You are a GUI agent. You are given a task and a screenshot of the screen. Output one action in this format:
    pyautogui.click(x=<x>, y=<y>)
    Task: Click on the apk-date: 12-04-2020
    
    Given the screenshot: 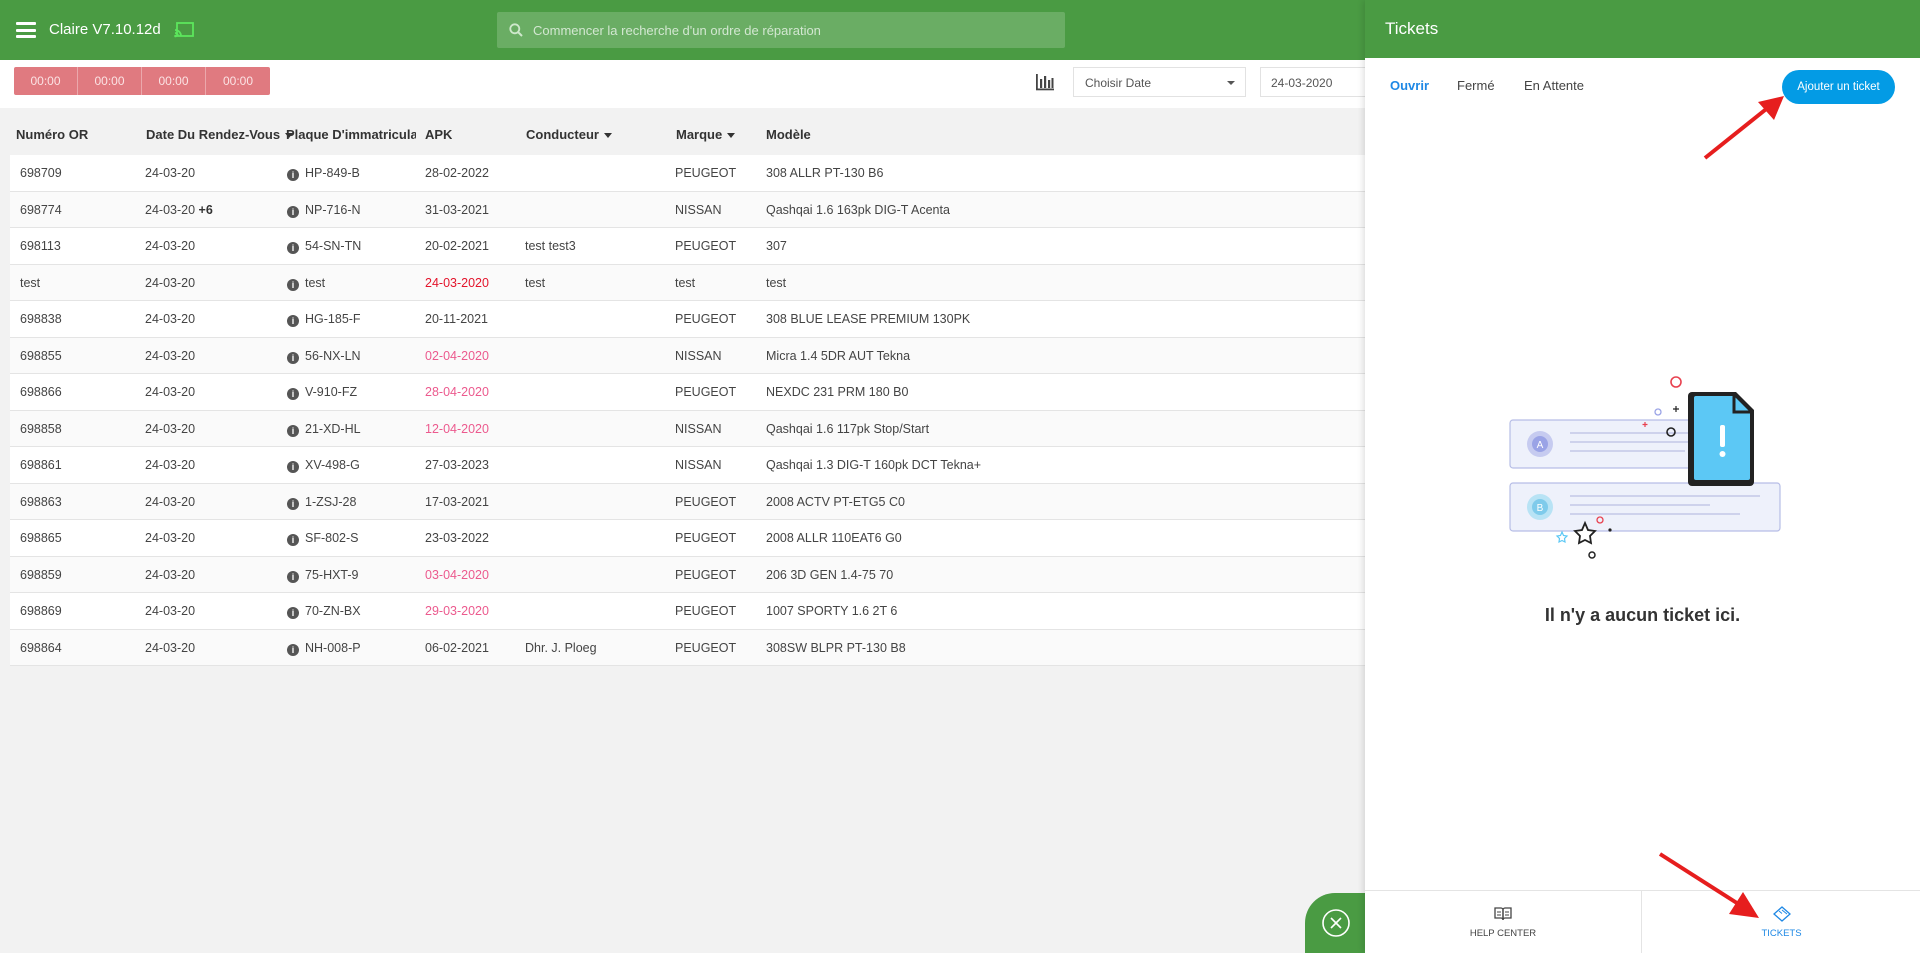 What is the action you would take?
    pyautogui.click(x=457, y=428)
    